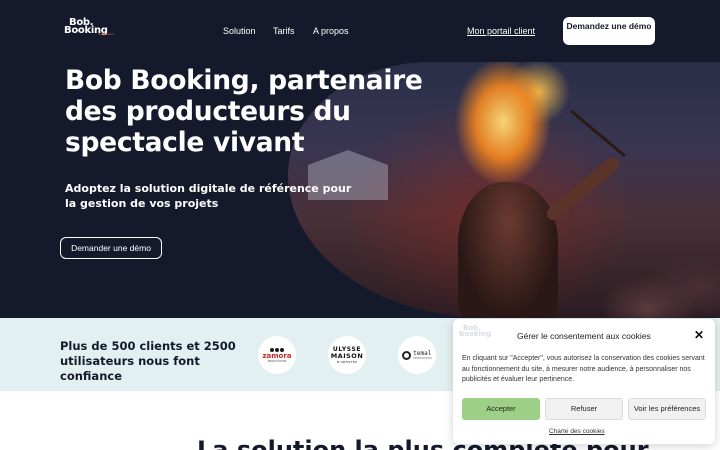 This screenshot has width=720, height=450. I want to click on accept-cookies-button: Accepter, so click(501, 409).